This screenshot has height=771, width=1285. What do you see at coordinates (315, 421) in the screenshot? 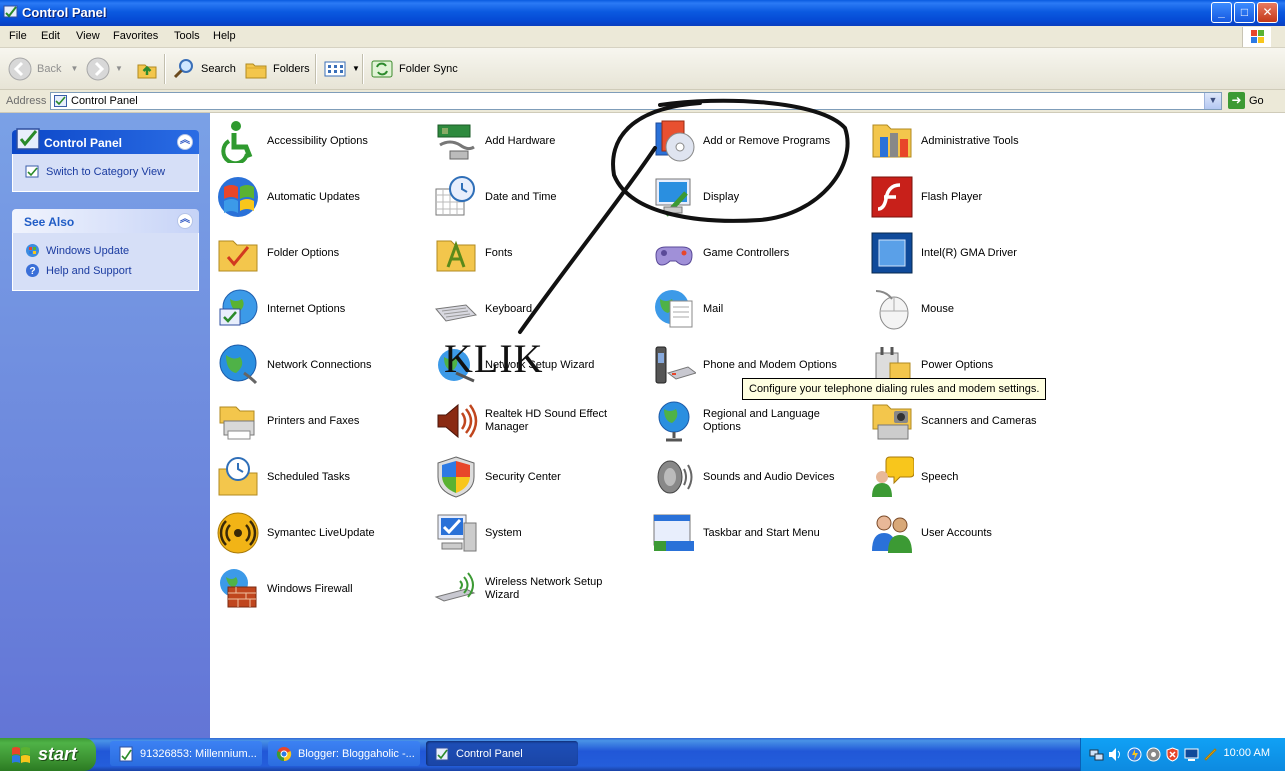
I see `item-printers-and-faxes: Printers and Faxes` at bounding box center [315, 421].